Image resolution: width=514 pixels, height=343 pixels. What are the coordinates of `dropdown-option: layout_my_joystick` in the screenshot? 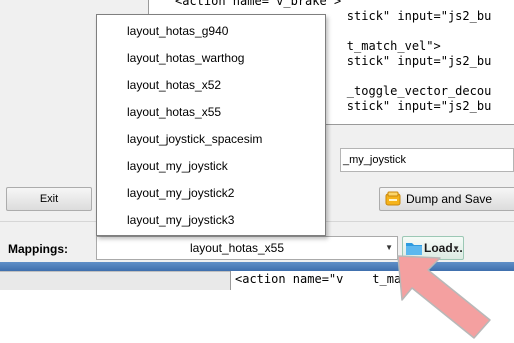 It's located at (211, 166).